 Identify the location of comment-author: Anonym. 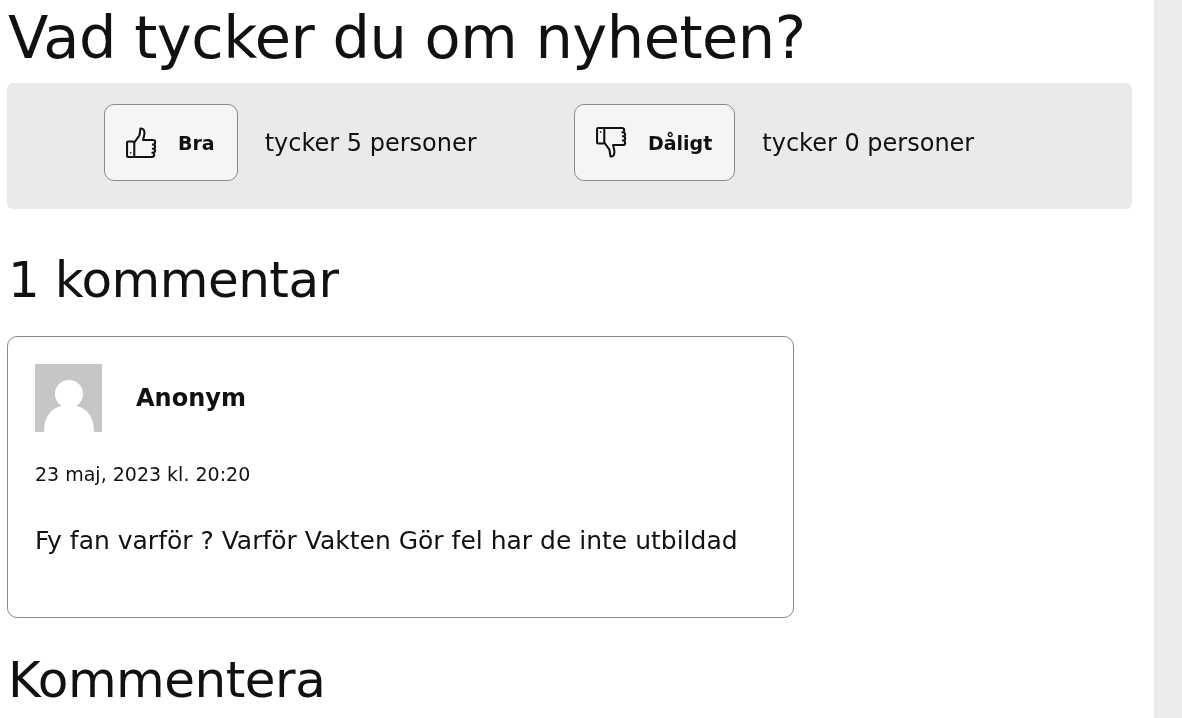
(191, 398).